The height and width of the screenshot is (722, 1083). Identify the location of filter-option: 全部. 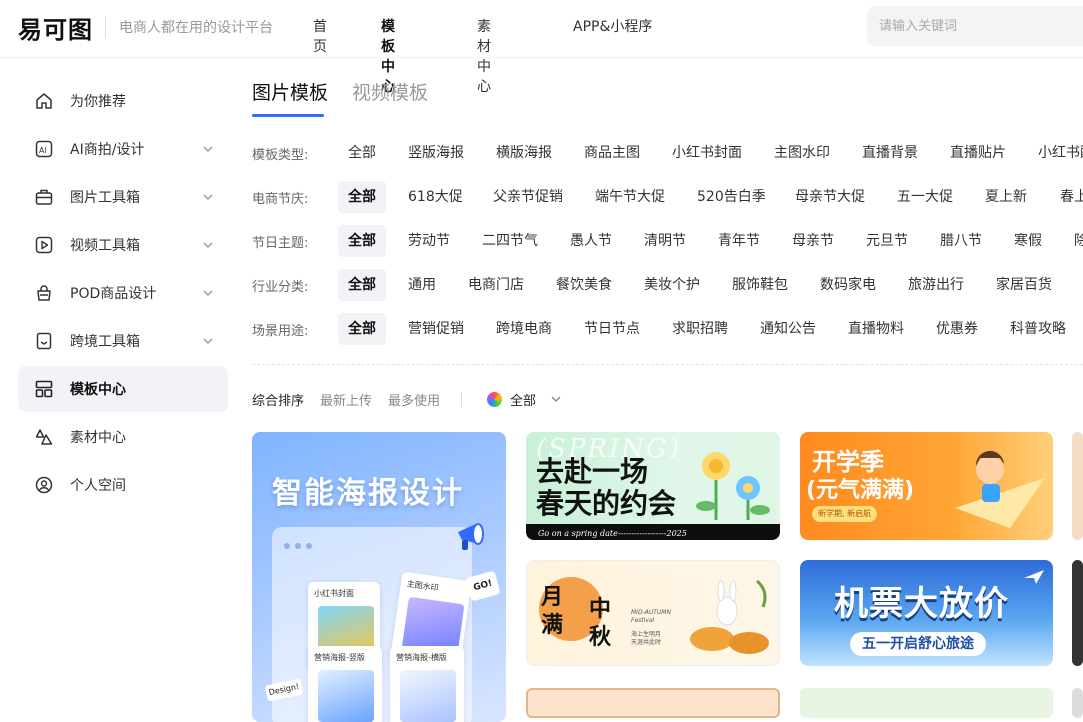
(362, 153).